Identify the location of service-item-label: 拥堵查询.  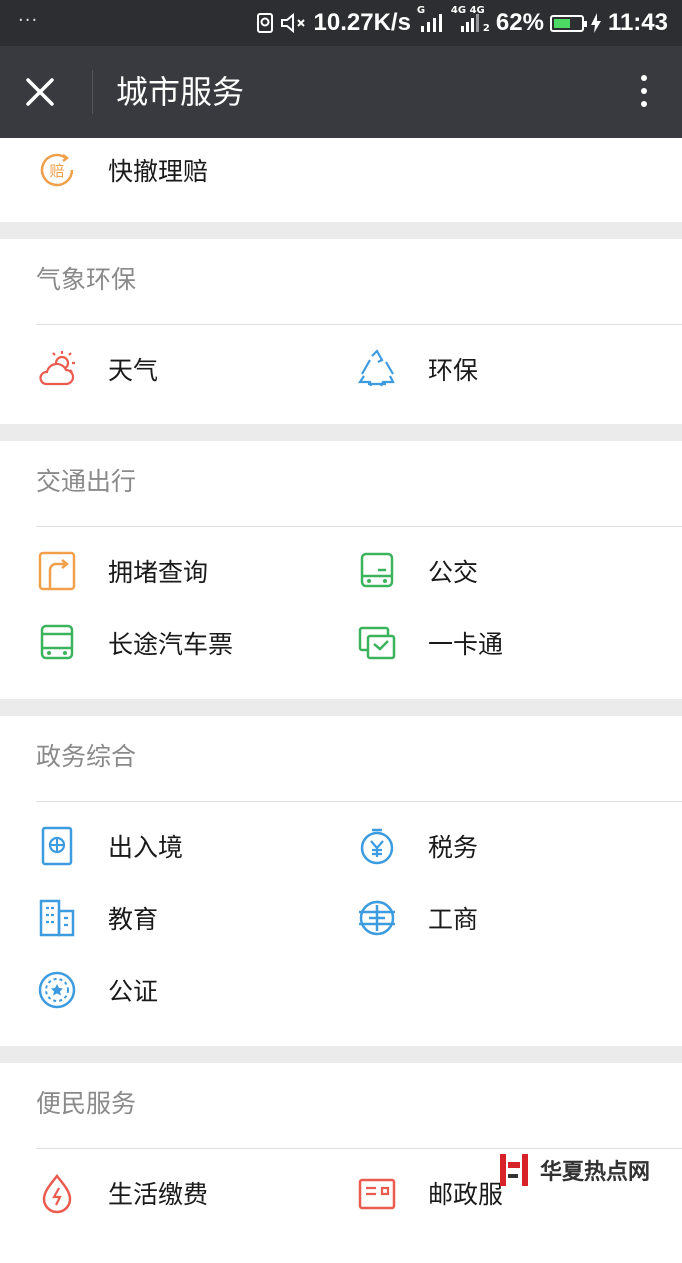
(158, 572).